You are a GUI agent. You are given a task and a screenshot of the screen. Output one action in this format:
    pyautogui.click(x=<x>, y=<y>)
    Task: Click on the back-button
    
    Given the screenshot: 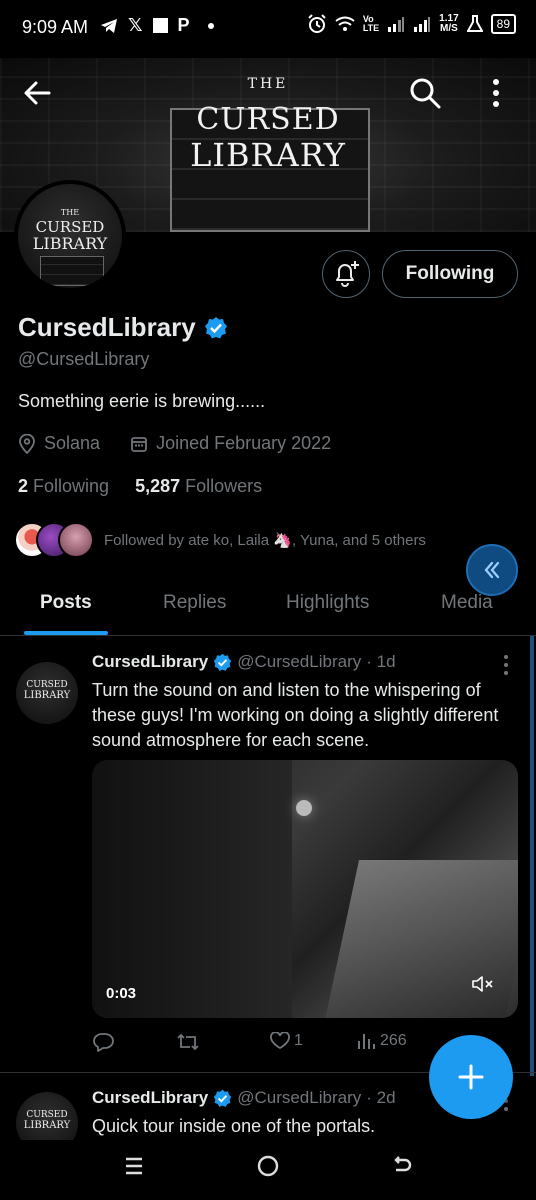 What is the action you would take?
    pyautogui.click(x=42, y=96)
    